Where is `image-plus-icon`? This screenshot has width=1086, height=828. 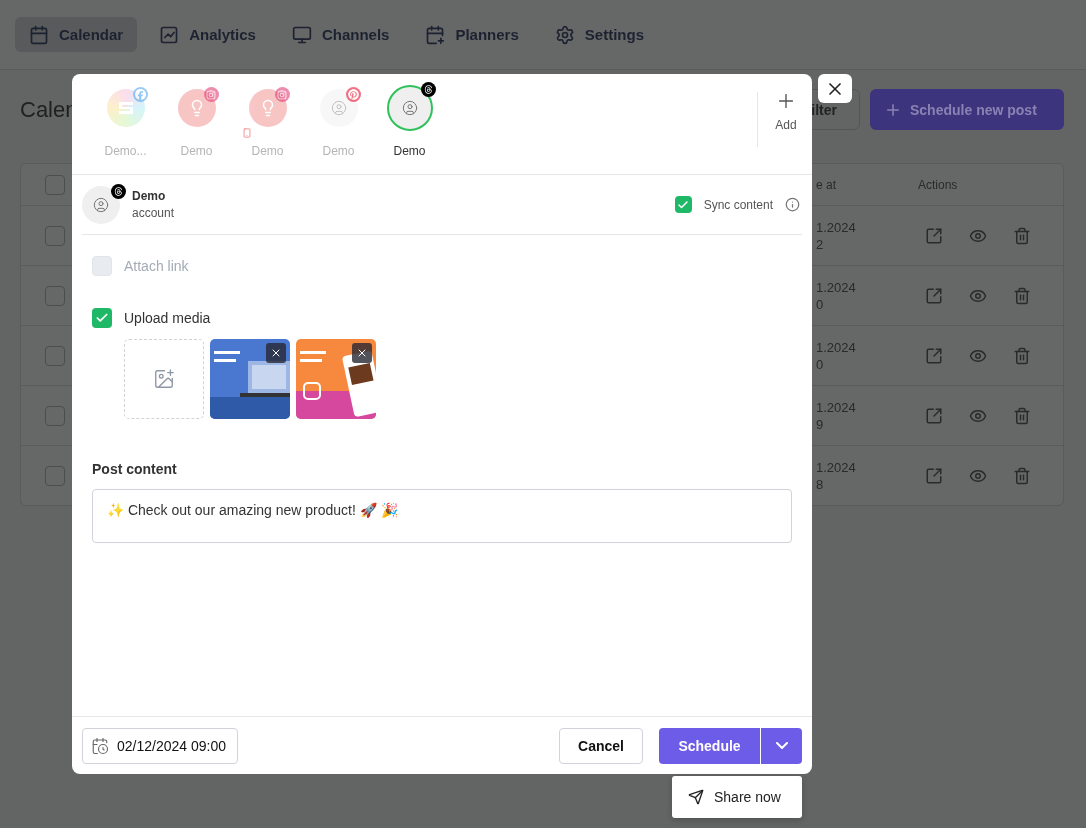 image-plus-icon is located at coordinates (164, 379).